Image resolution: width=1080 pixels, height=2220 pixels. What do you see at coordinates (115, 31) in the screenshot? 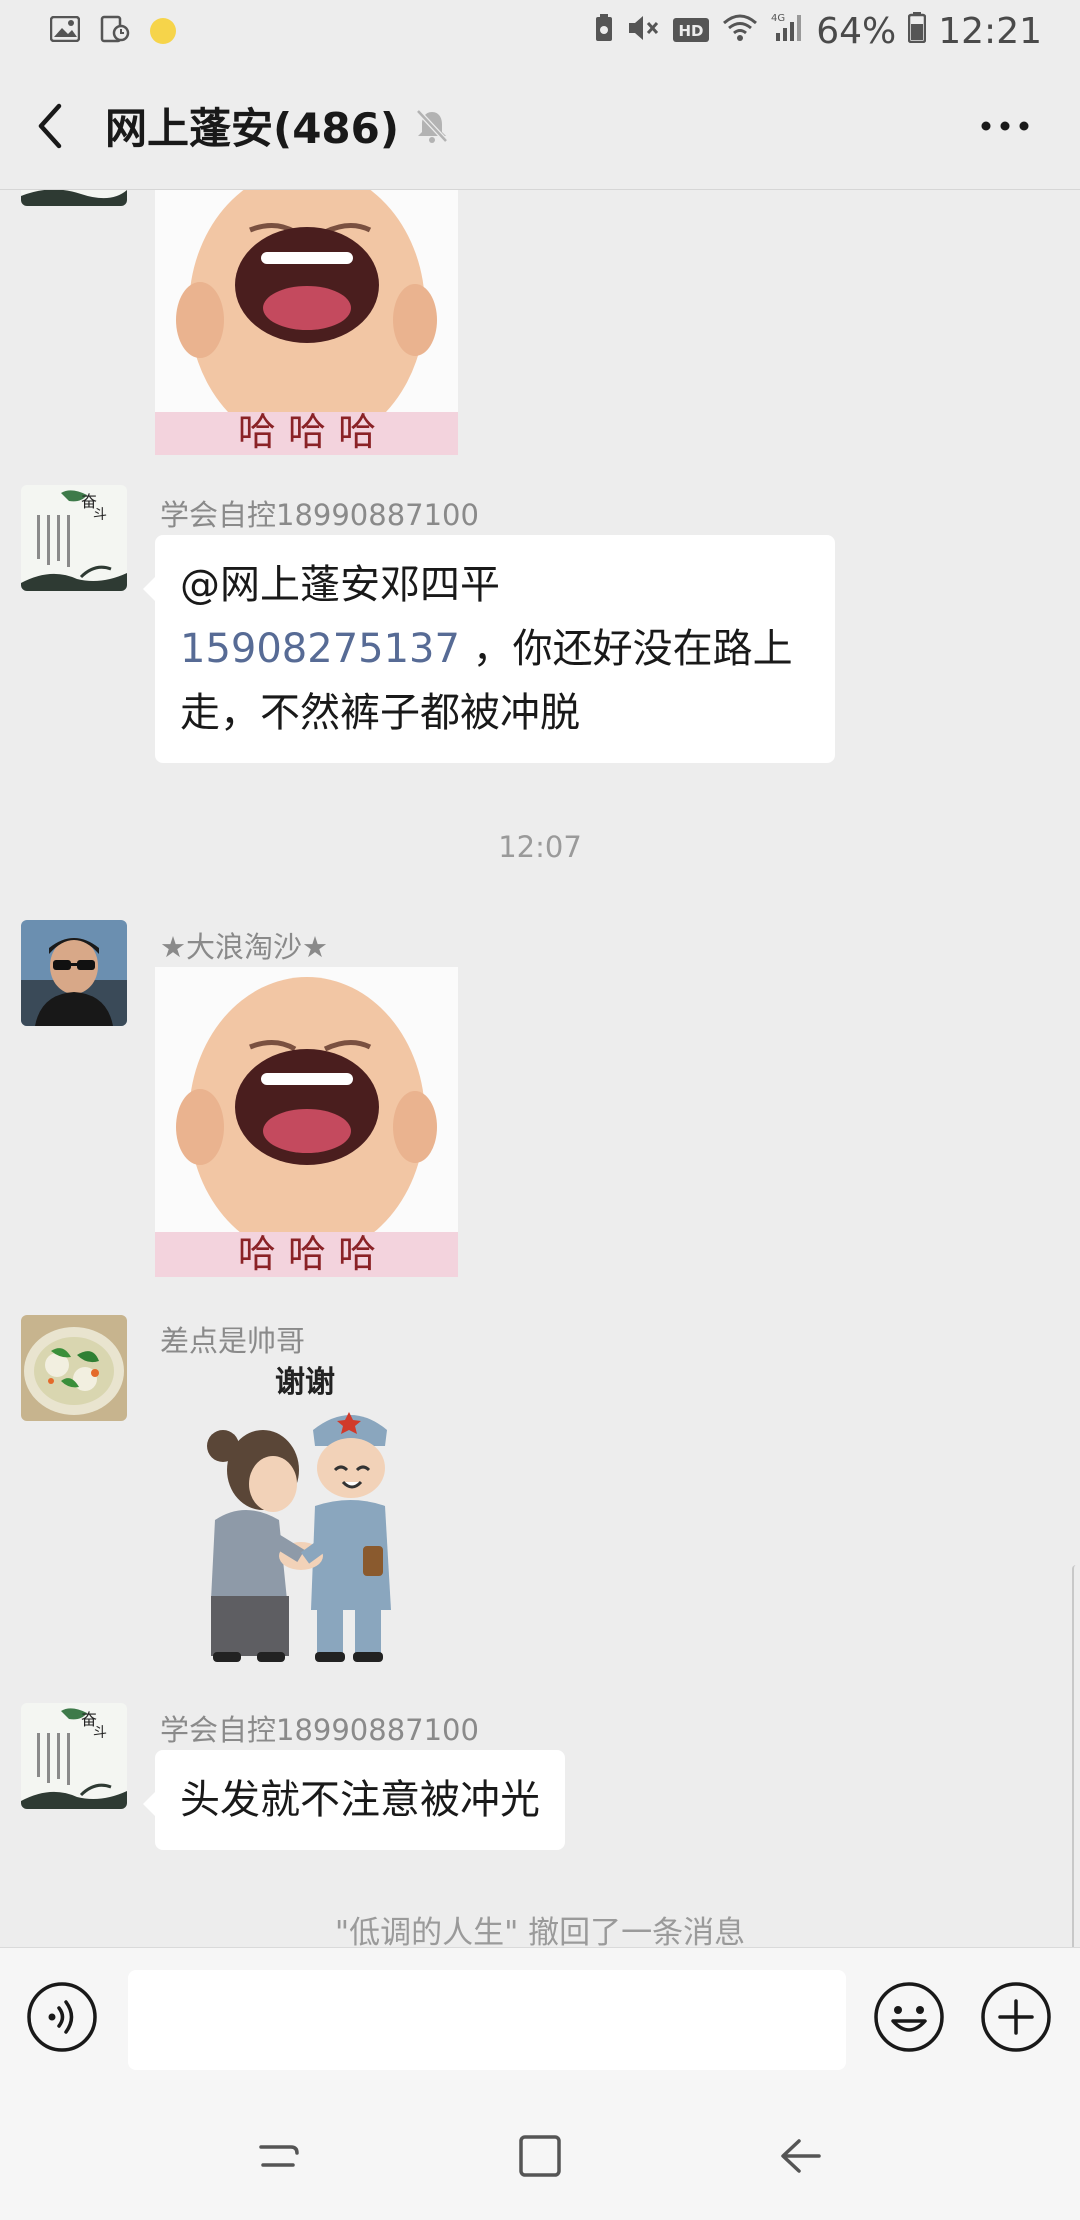
I see `screen-clock-icon` at bounding box center [115, 31].